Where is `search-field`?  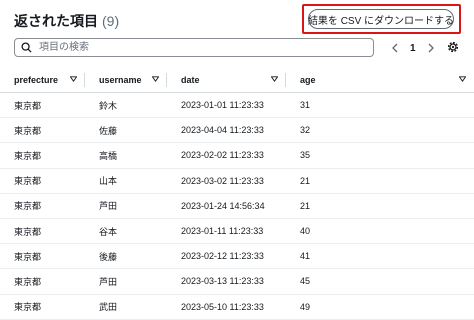 search-field is located at coordinates (194, 47).